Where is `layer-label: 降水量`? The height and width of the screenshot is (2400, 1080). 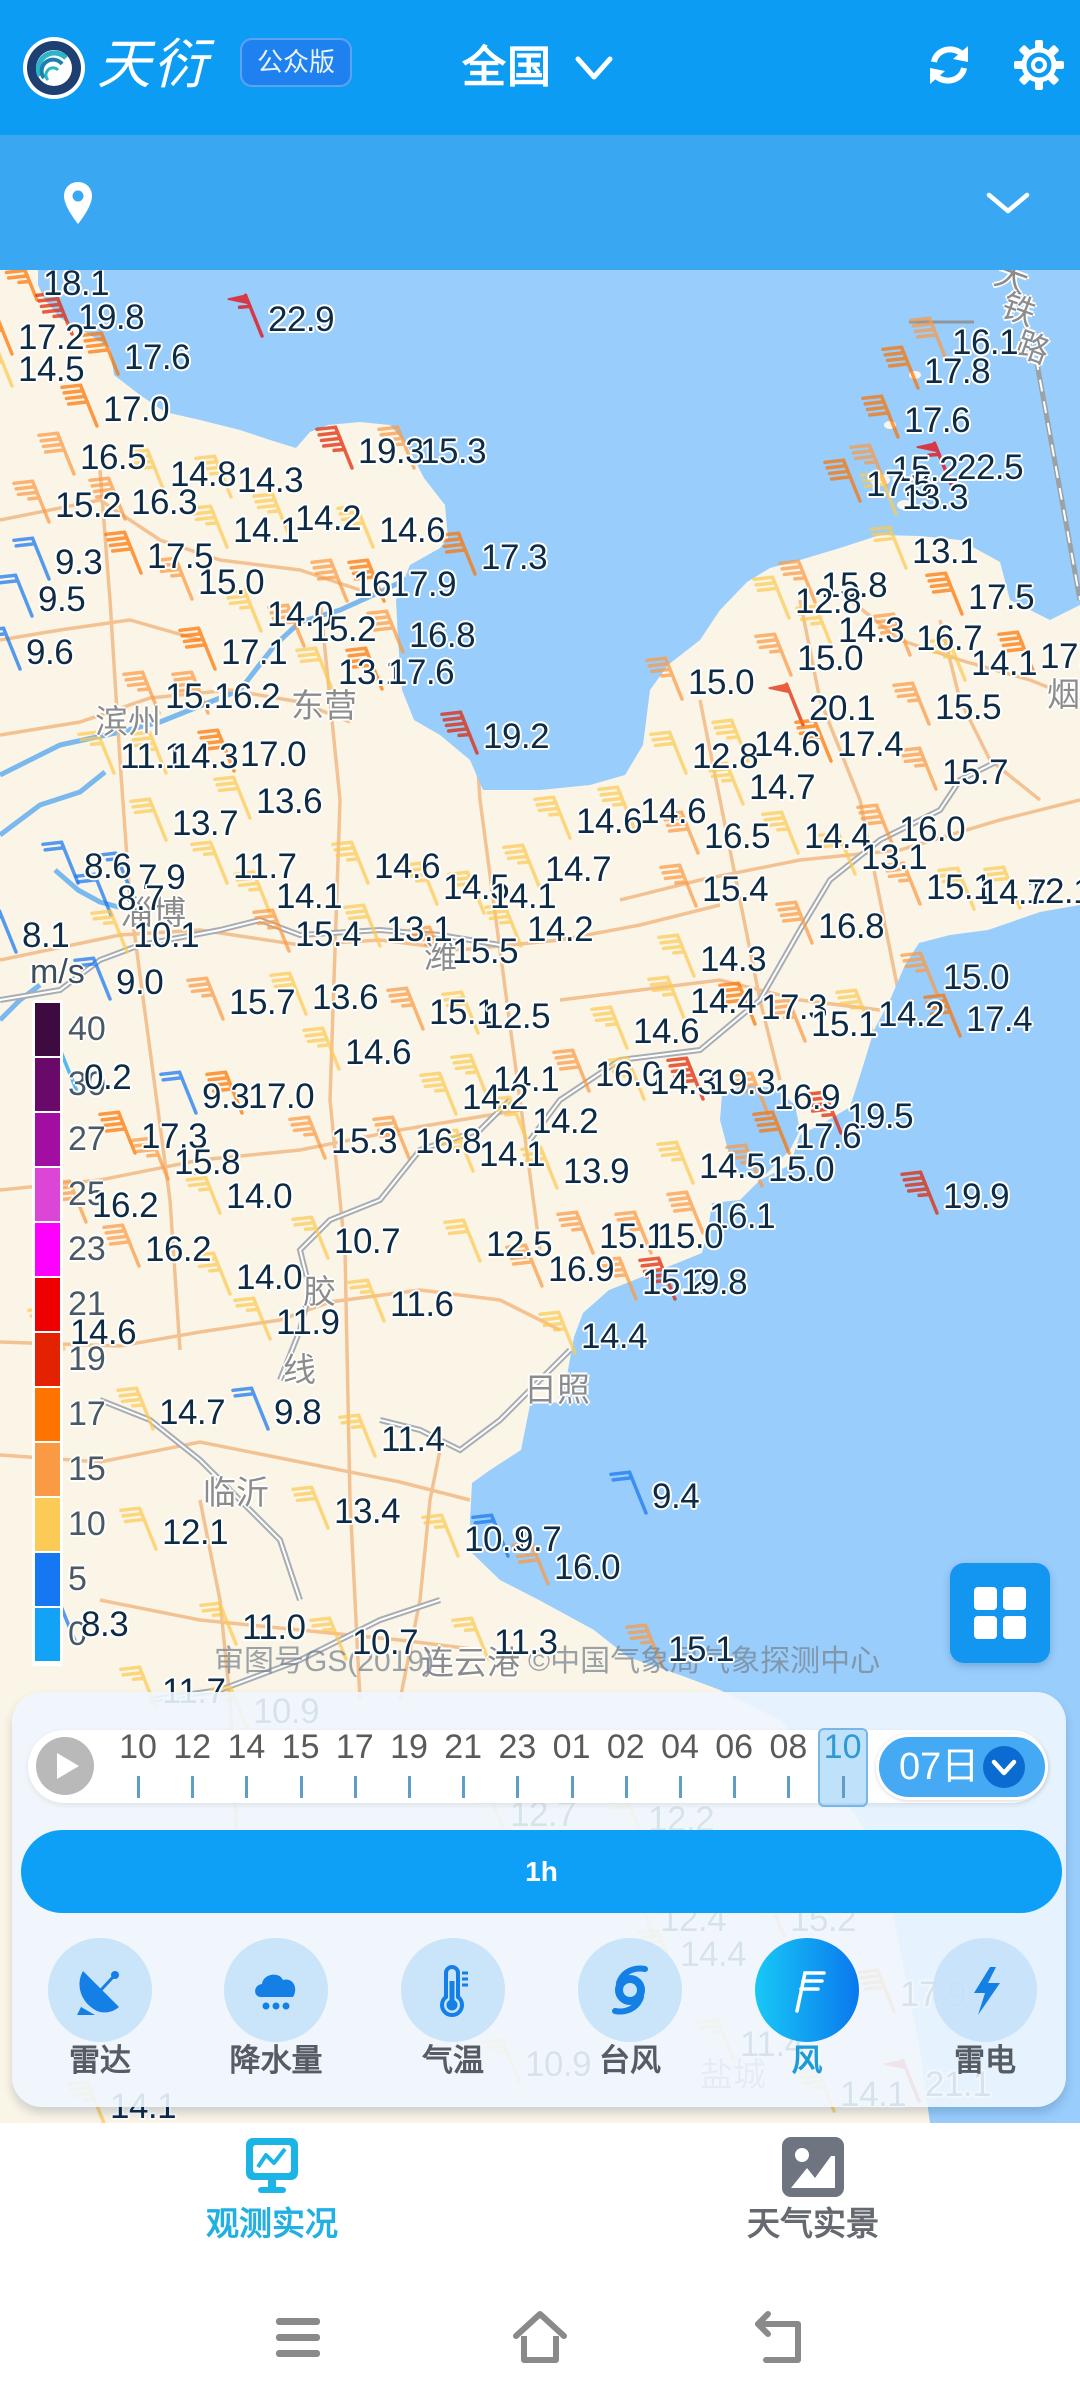 layer-label: 降水量 is located at coordinates (276, 2060).